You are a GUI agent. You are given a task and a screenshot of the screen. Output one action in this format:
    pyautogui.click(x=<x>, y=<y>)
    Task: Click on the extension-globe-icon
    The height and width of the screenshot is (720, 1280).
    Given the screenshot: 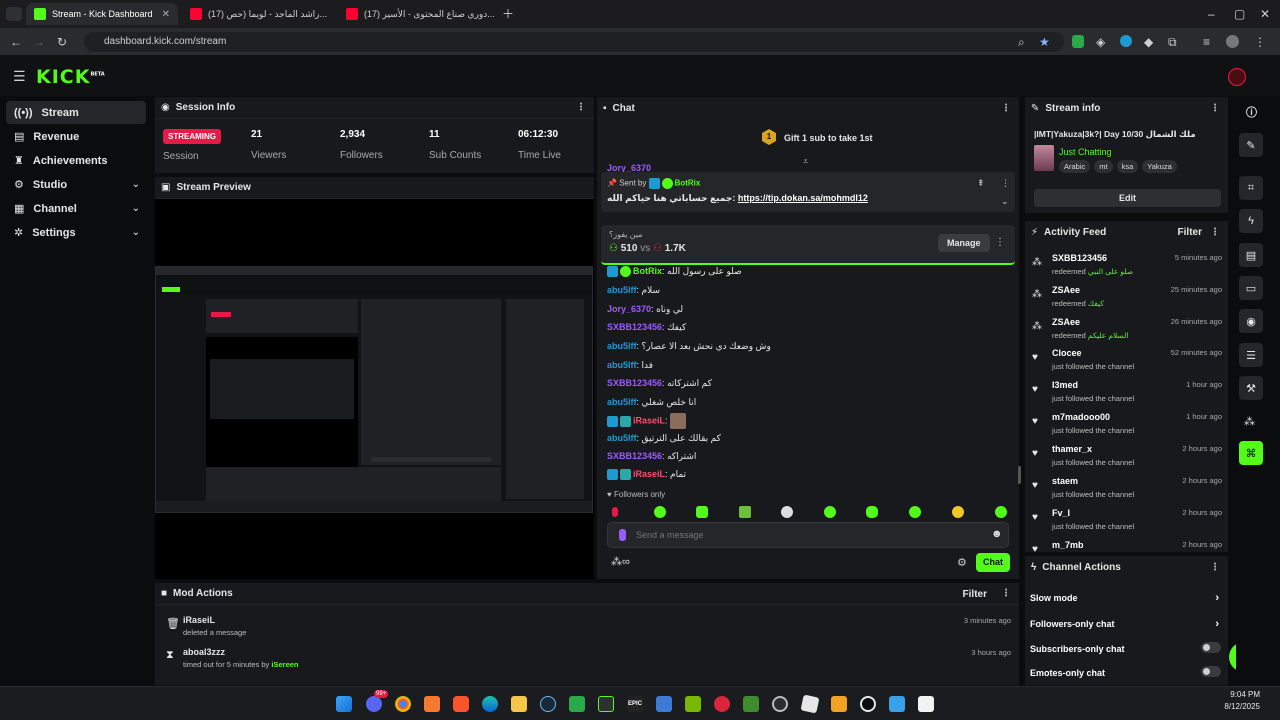 What is the action you would take?
    pyautogui.click(x=1126, y=41)
    